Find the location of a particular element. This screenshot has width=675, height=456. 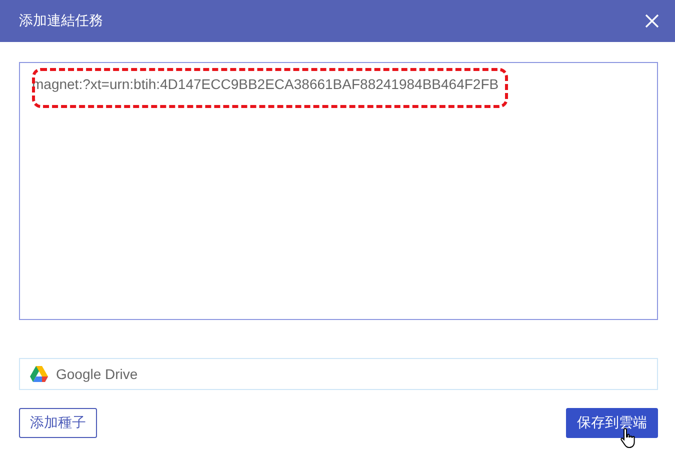

save-button: 保存到雲端 is located at coordinates (612, 423).